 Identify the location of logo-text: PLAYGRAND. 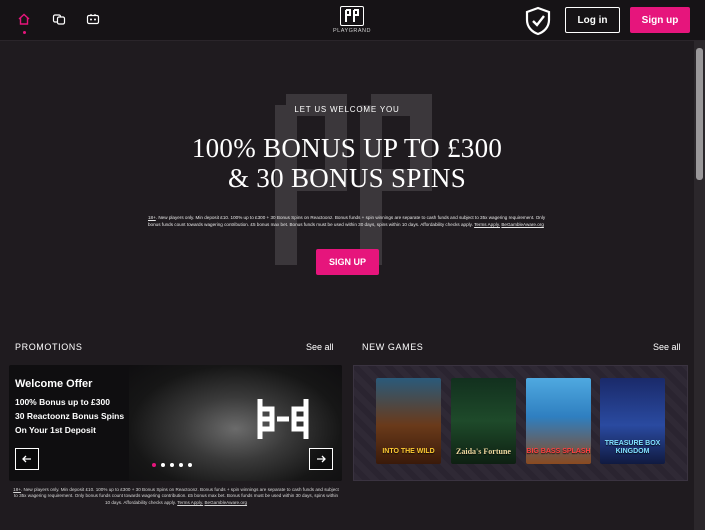
(352, 31).